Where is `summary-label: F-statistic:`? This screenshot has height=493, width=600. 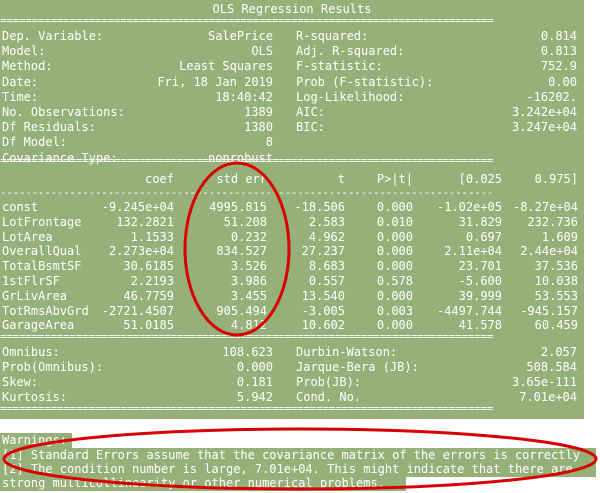 summary-label: F-statistic: is located at coordinates (339, 66).